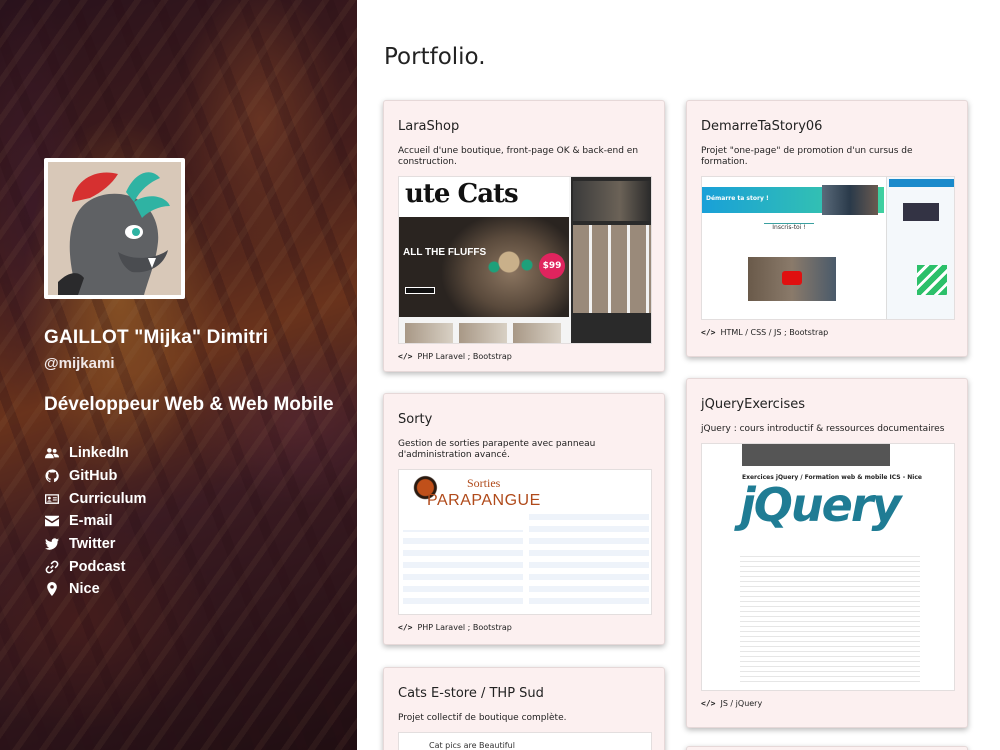  What do you see at coordinates (484, 500) in the screenshot?
I see `screenshot-brand-bottom: PARAPANGUE` at bounding box center [484, 500].